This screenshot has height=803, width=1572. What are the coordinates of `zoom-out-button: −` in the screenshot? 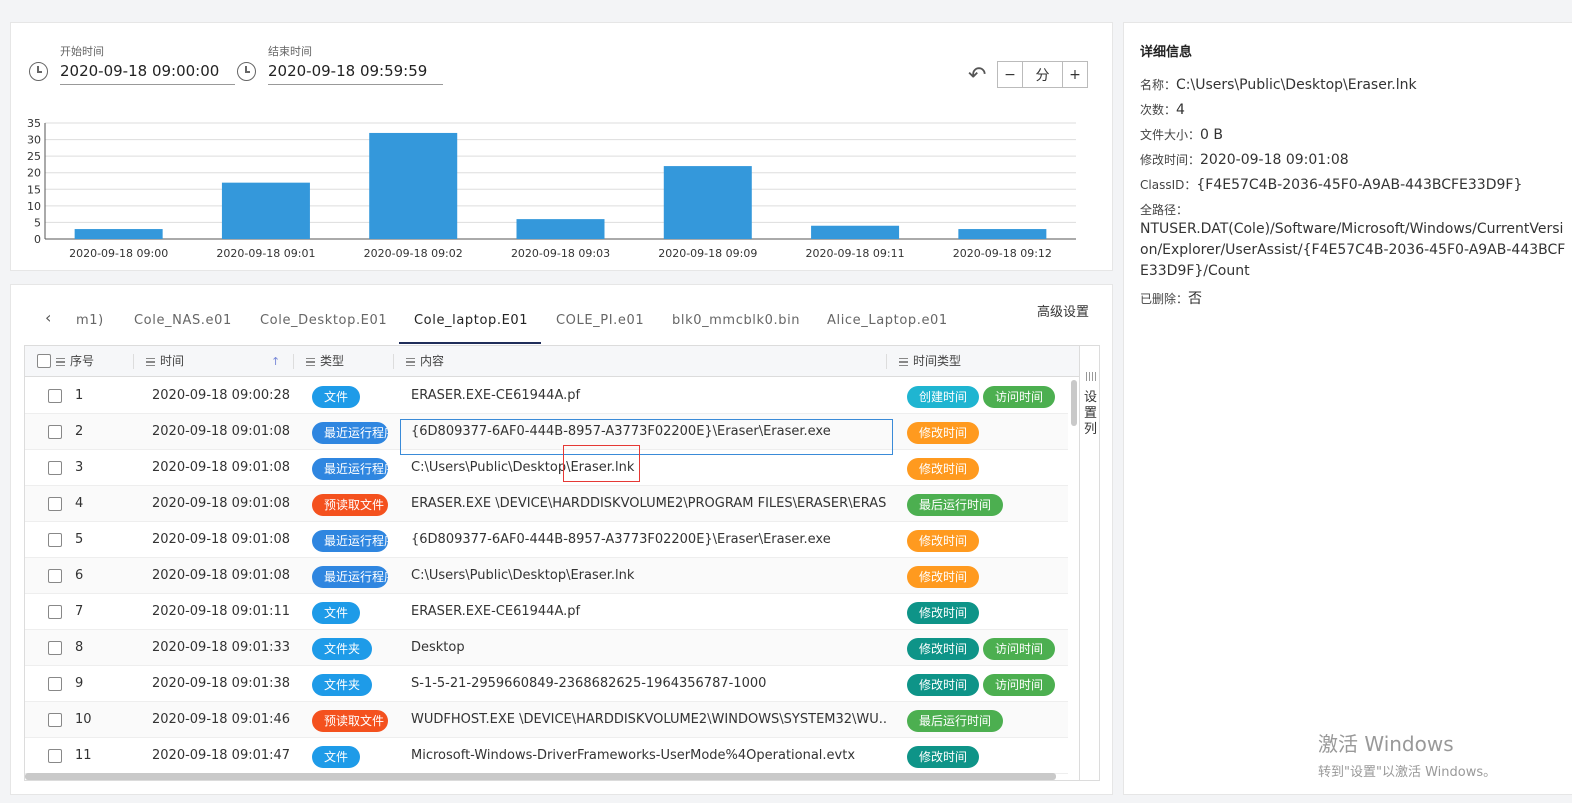 It's located at (1010, 74).